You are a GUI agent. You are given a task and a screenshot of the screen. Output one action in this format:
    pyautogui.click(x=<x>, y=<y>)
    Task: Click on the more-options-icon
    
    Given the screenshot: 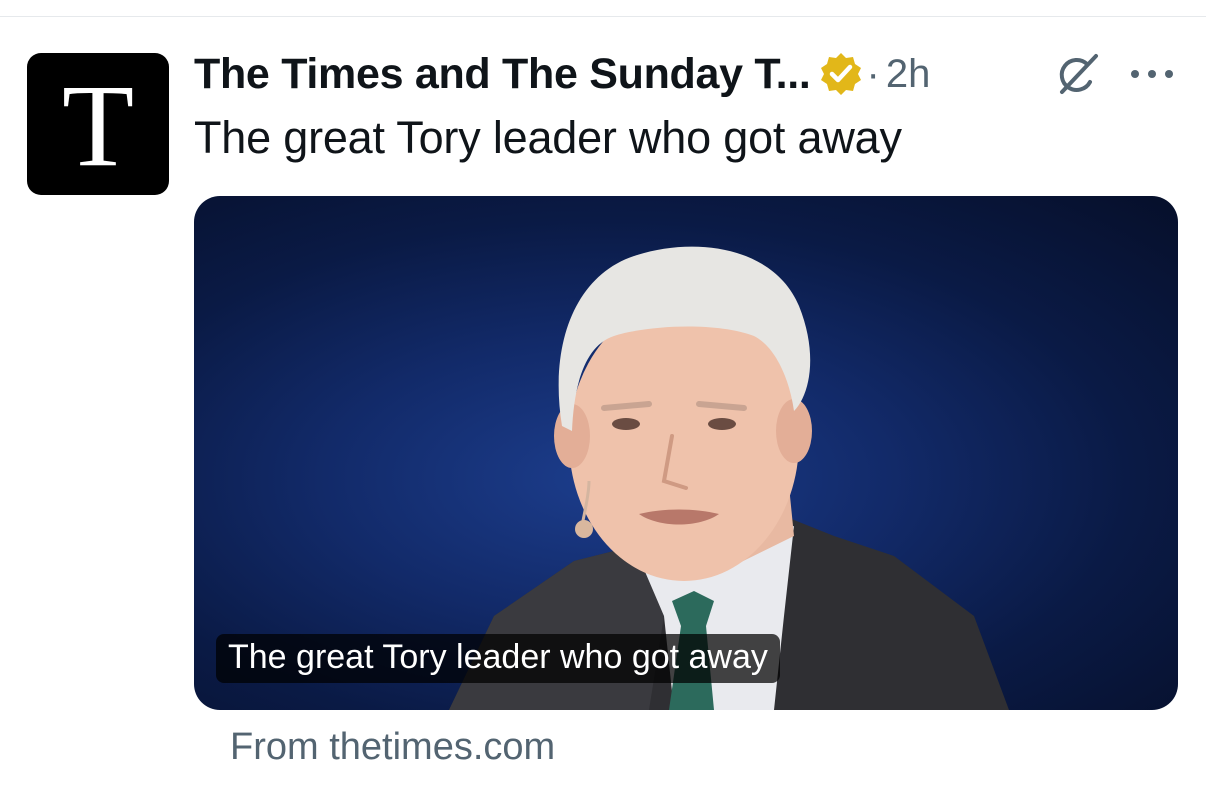 What is the action you would take?
    pyautogui.click(x=1152, y=74)
    